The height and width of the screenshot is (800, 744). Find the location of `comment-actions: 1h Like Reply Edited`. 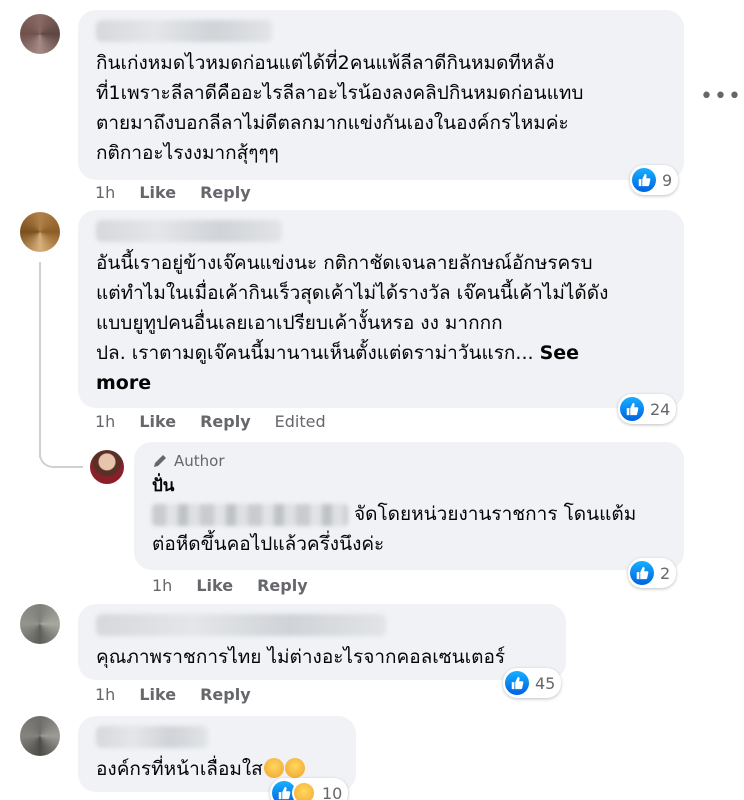

comment-actions: 1h Like Reply Edited is located at coordinates (210, 421).